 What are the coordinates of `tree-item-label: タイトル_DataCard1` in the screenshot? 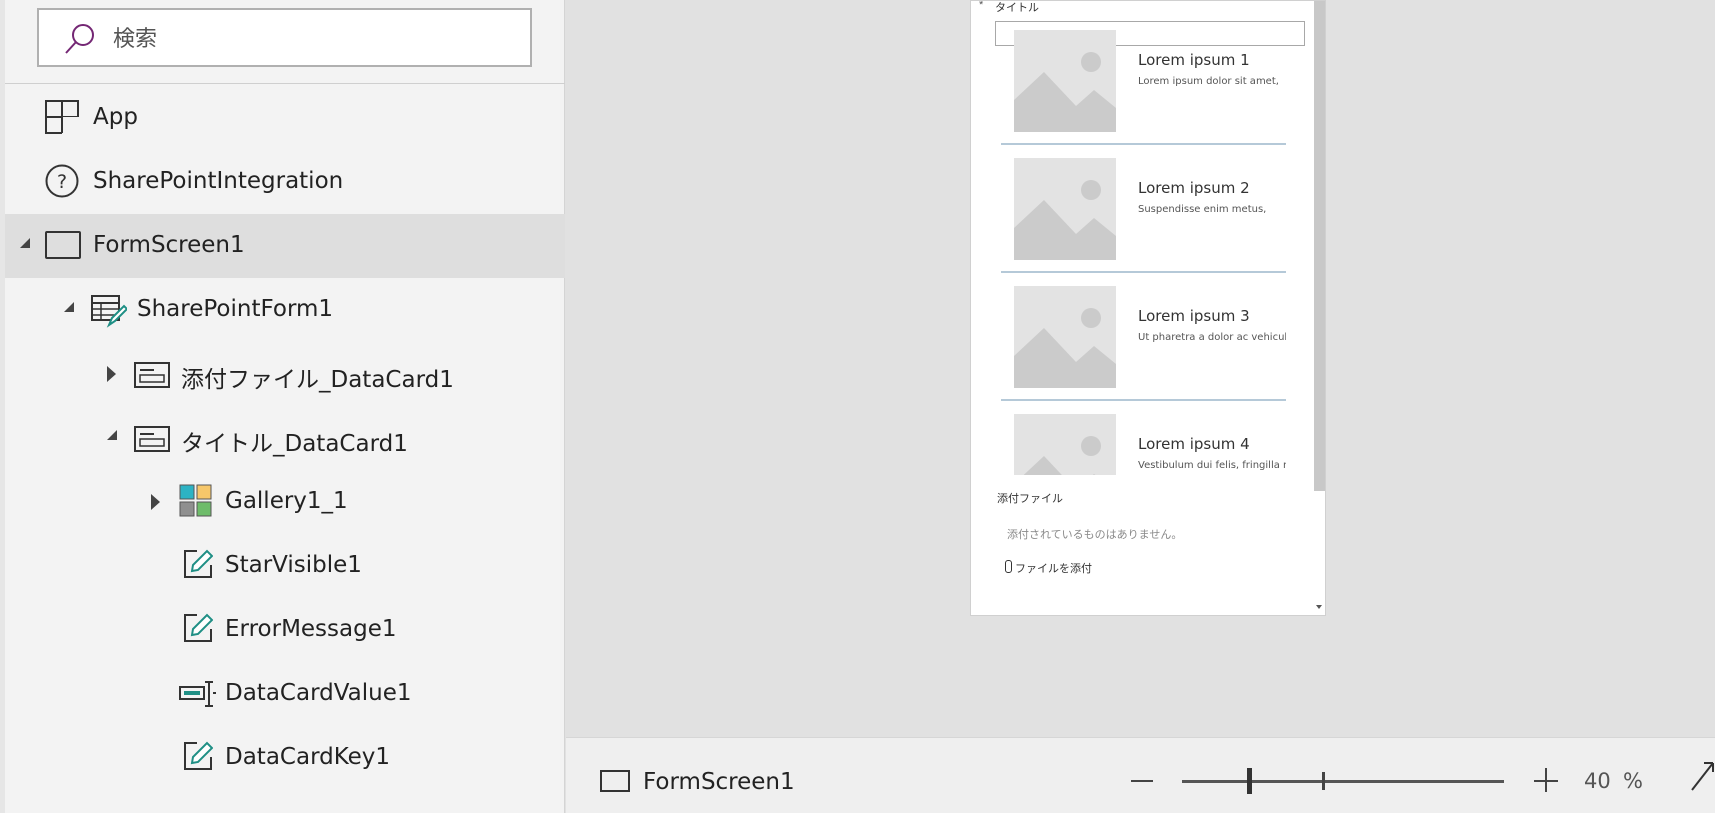 It's located at (294, 444).